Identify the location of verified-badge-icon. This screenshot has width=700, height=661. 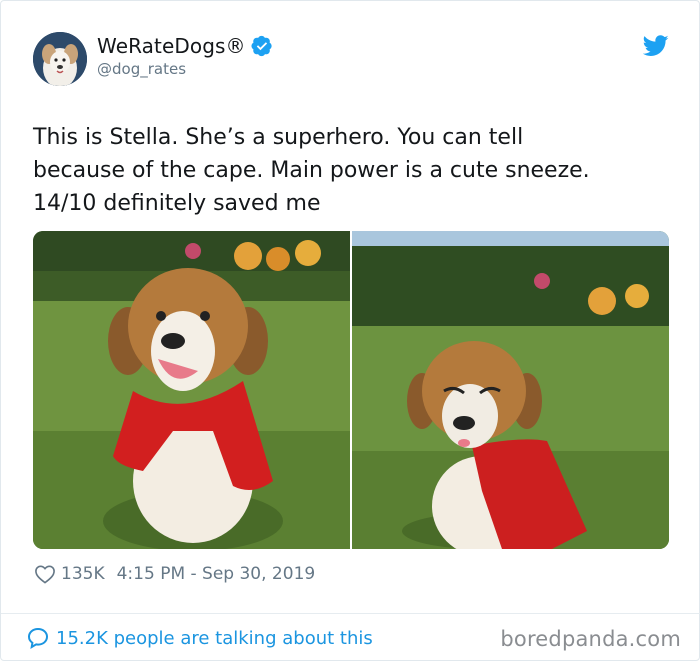
(261, 46).